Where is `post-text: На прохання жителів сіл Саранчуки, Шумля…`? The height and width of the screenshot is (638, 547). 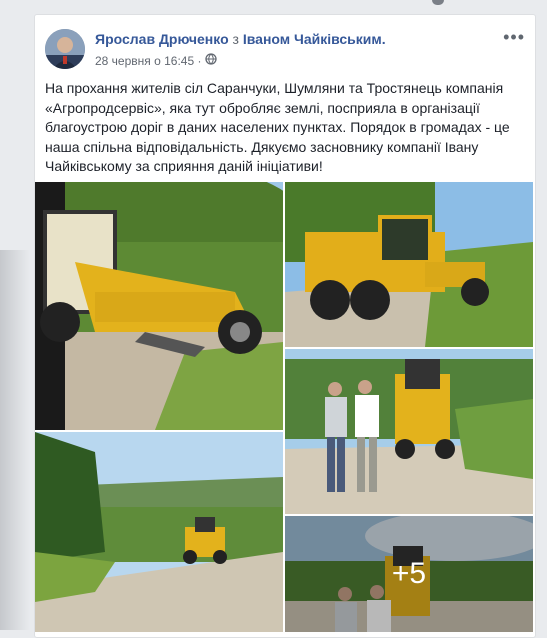
post-text: На прохання жителів сіл Саранчуки, Шумля… is located at coordinates (277, 127).